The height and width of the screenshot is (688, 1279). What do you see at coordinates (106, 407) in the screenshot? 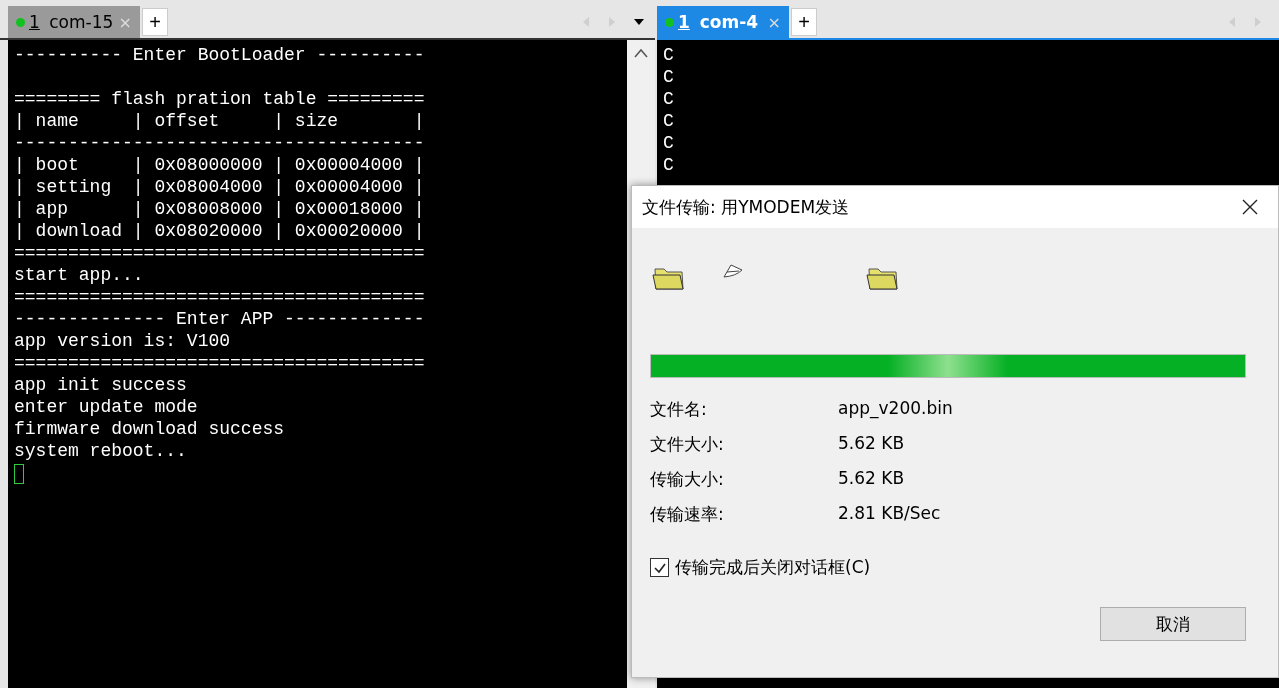
I see `terminal-line: enter update mode` at bounding box center [106, 407].